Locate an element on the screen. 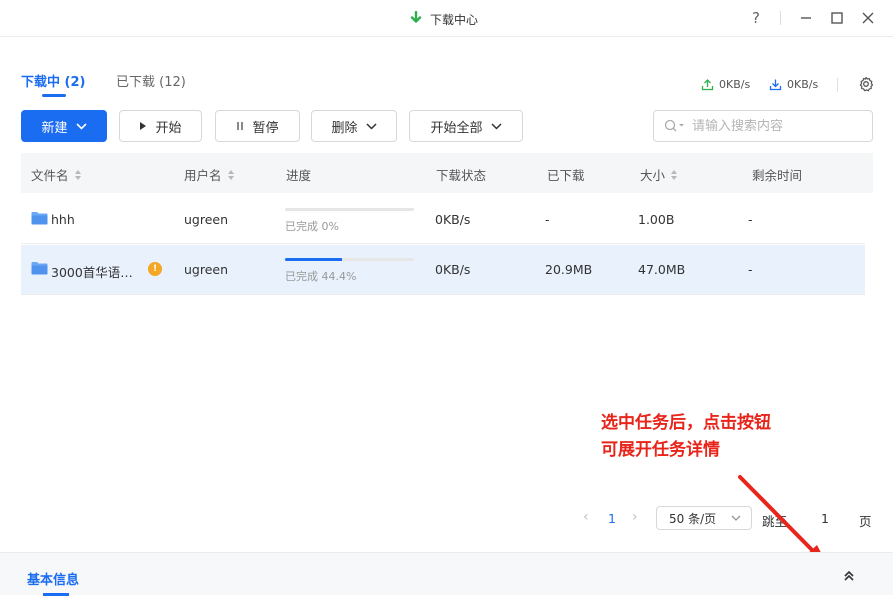 The width and height of the screenshot is (893, 596). pause-icon is located at coordinates (240, 126).